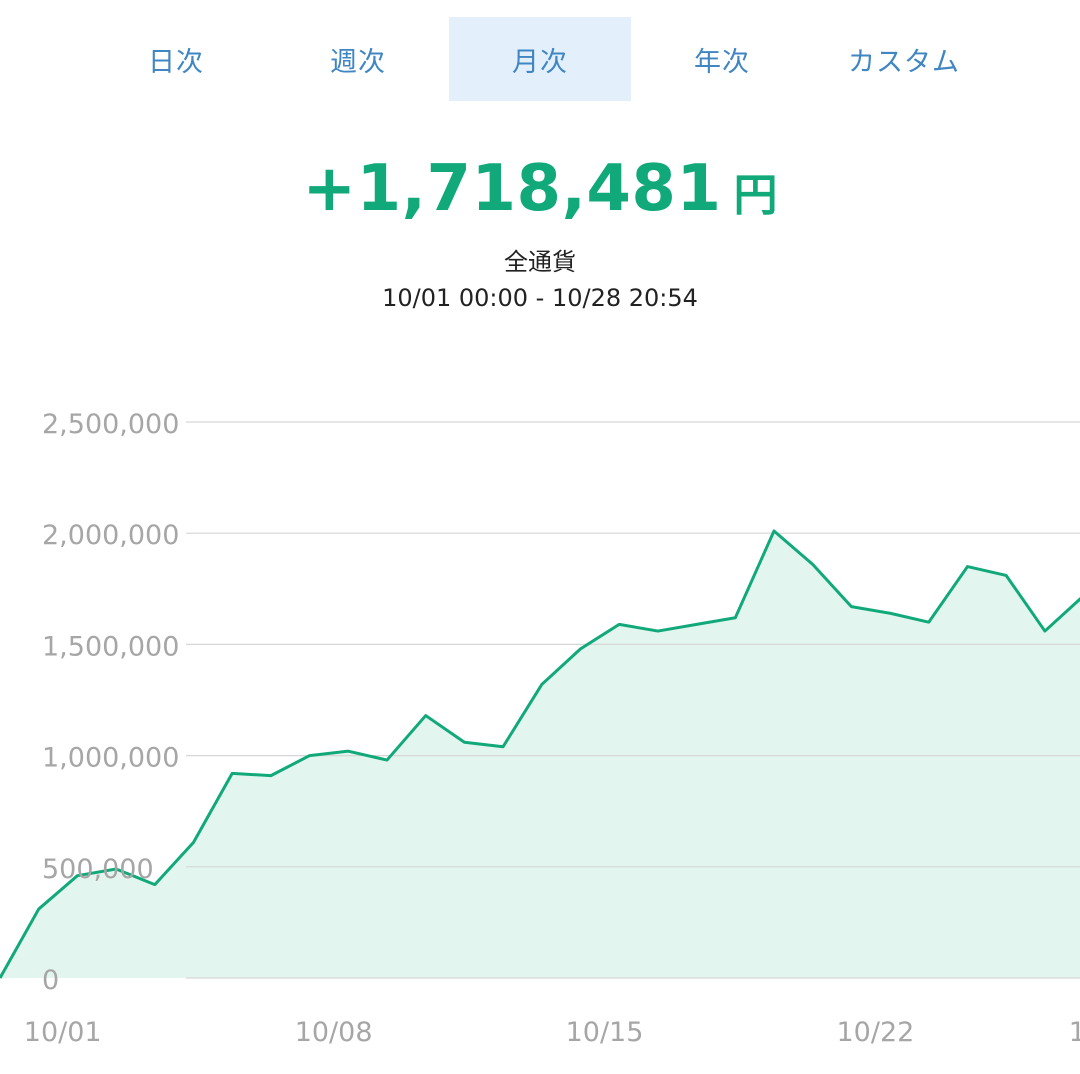  What do you see at coordinates (1074, 1032) in the screenshot?
I see `x-tick-label: 10/28` at bounding box center [1074, 1032].